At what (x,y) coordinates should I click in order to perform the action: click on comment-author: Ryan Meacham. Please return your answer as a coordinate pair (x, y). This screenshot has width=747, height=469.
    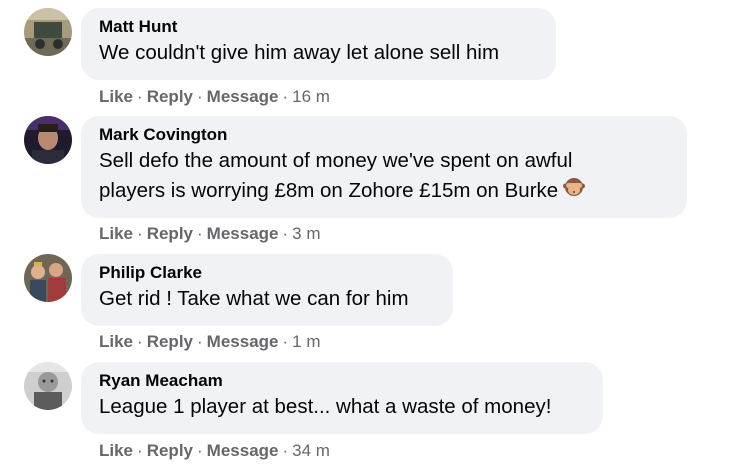
    Looking at the image, I should click on (342, 381).